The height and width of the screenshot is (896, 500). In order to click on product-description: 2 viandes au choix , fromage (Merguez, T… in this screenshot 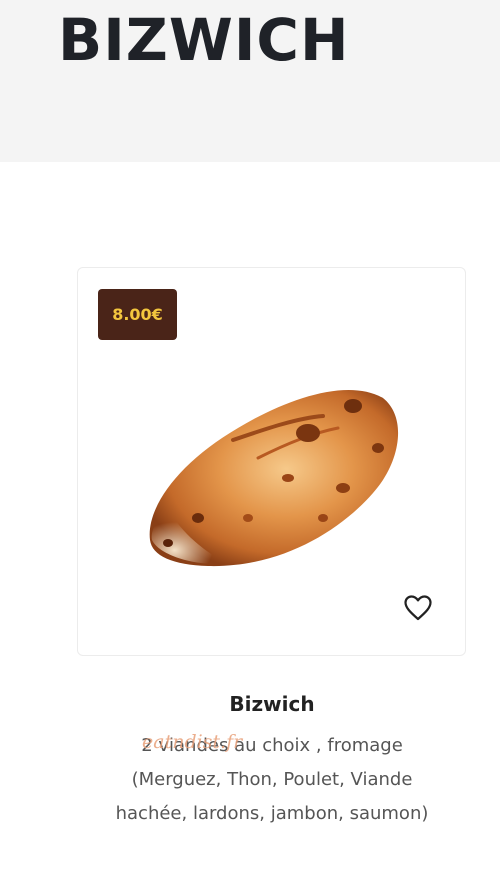, I will do `click(272, 779)`.